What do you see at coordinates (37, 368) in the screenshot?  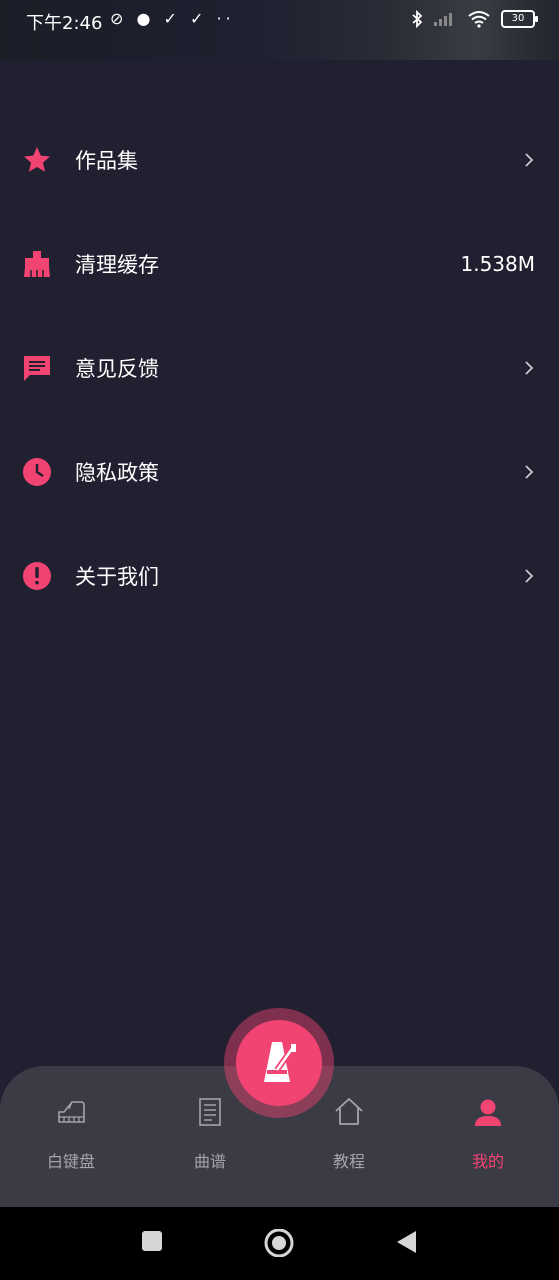 I see `chat-icon` at bounding box center [37, 368].